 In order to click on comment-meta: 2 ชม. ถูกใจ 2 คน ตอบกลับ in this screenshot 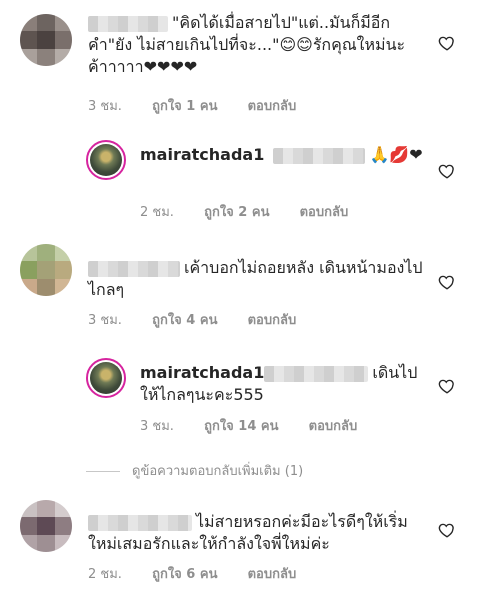, I will do `click(257, 211)`.